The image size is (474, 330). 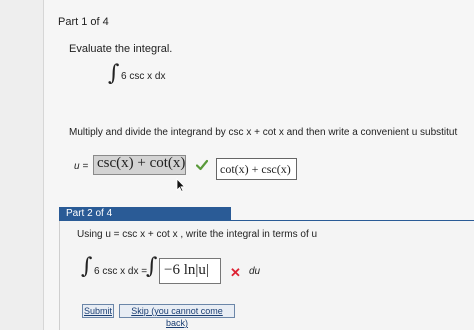 What do you see at coordinates (121, 271) in the screenshot?
I see `integral-expression: 6 csc x dx =` at bounding box center [121, 271].